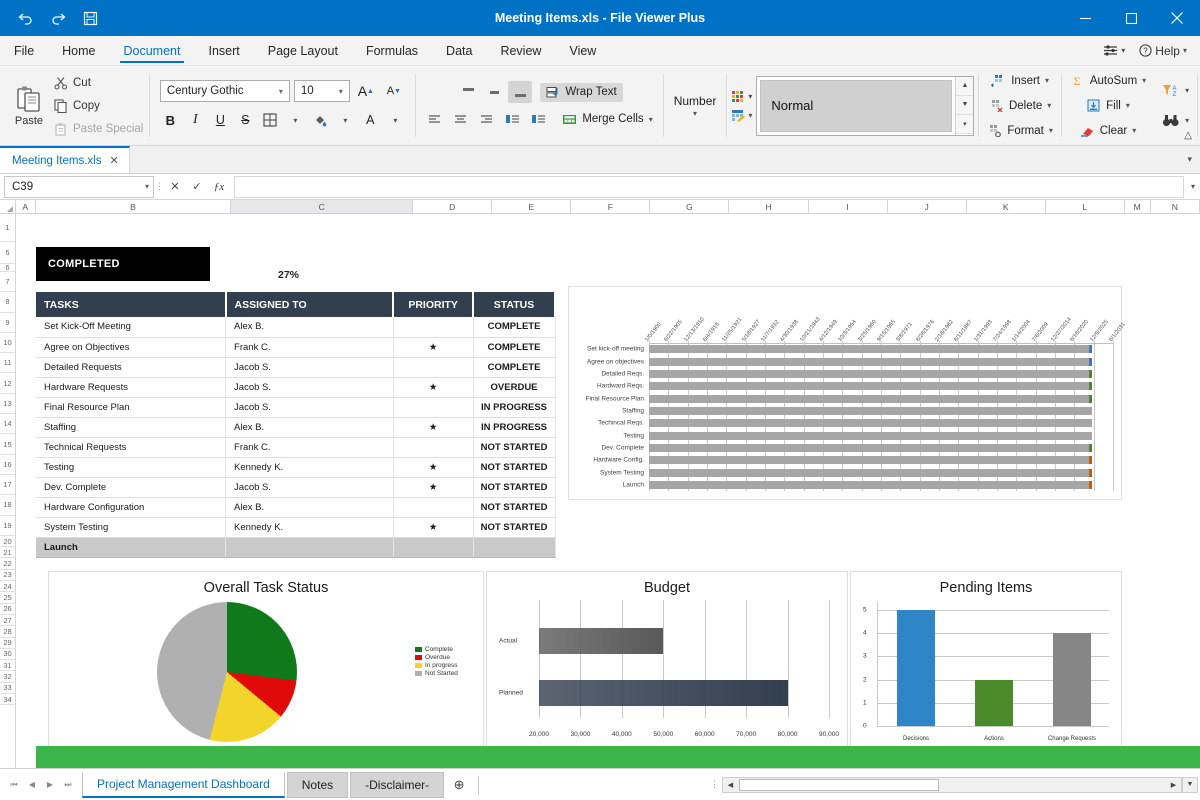  I want to click on document-tab: Meeting Items.xls ✕, so click(65, 159).